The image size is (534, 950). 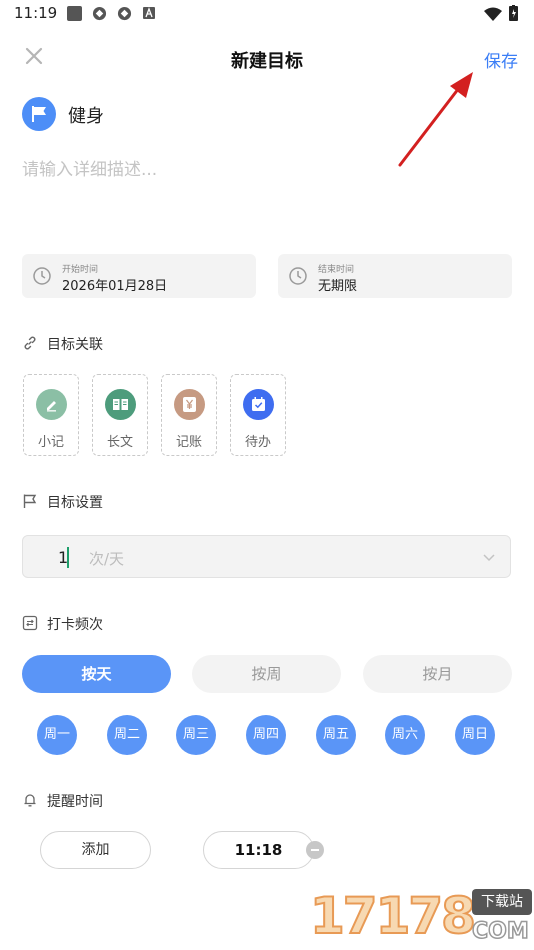 I want to click on watermark-number: 17178, so click(x=393, y=916).